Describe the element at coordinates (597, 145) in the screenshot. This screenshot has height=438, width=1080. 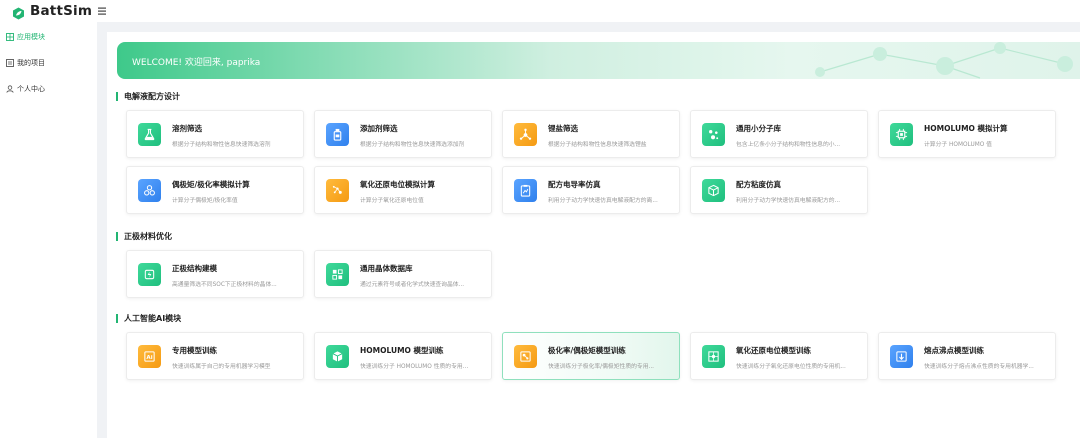
I see `card-description: 根据分子结构和物性信息快速筛选锂盐` at that location.